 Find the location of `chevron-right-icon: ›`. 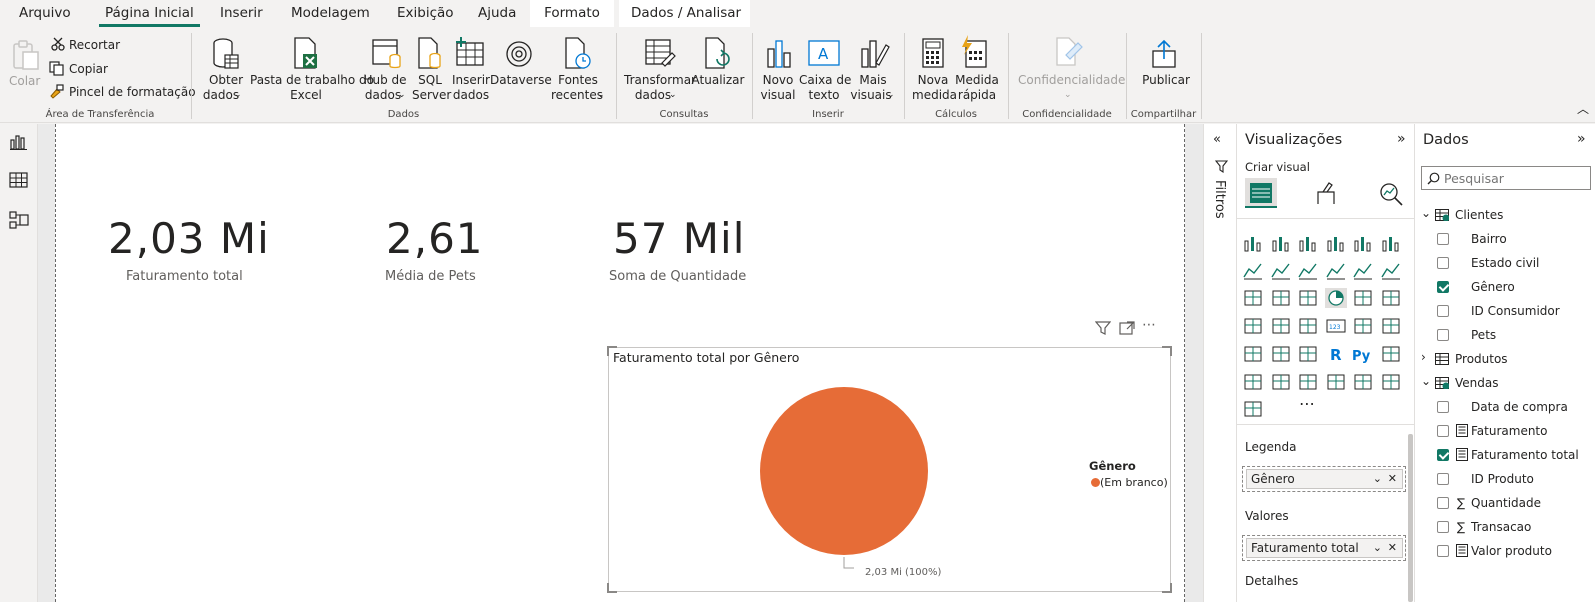

chevron-right-icon: › is located at coordinates (1423, 357).